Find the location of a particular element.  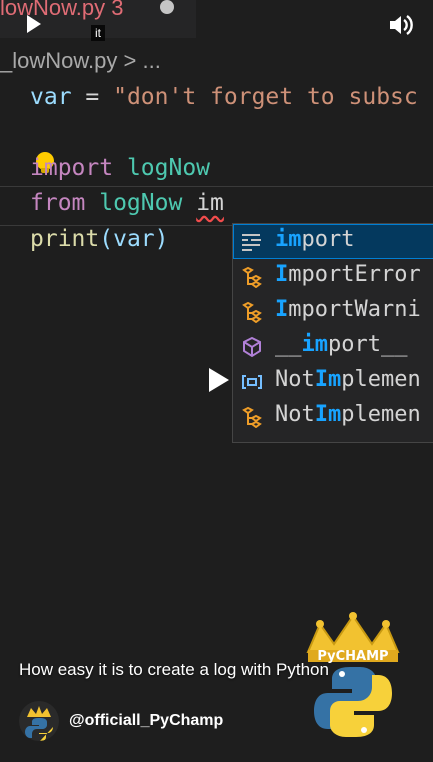

suggestion-item: __import__ is located at coordinates (333, 346).